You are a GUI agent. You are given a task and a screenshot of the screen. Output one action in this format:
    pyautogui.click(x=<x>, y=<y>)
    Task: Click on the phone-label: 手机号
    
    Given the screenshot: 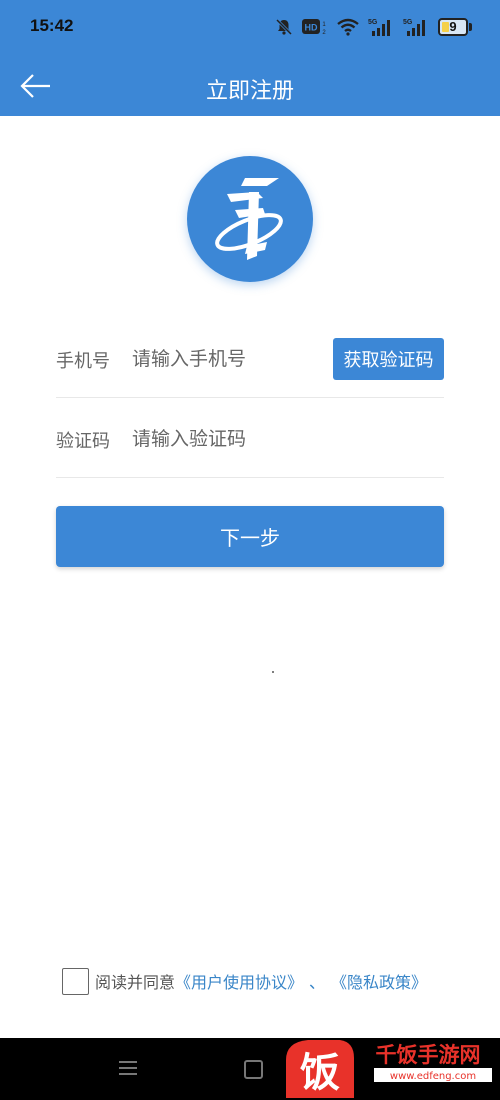 What is the action you would take?
    pyautogui.click(x=83, y=361)
    